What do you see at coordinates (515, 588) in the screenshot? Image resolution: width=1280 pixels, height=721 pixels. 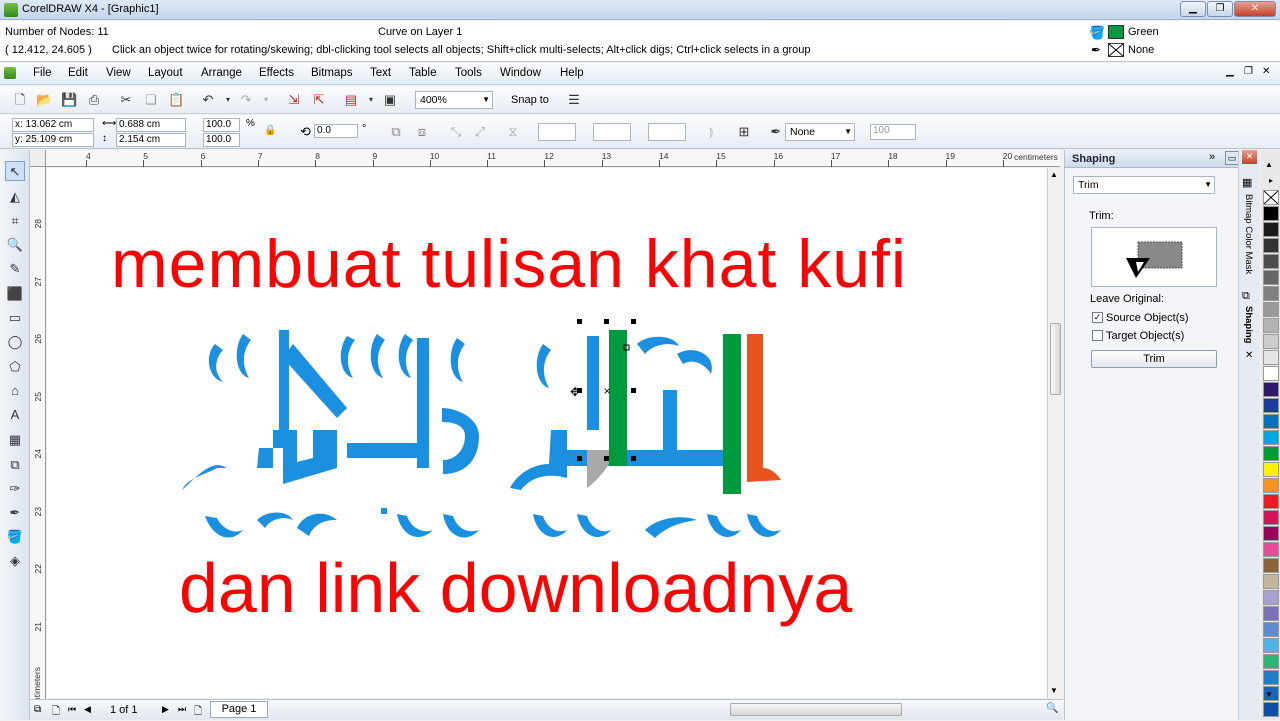 I see `subline-text: dan link downloadnya` at bounding box center [515, 588].